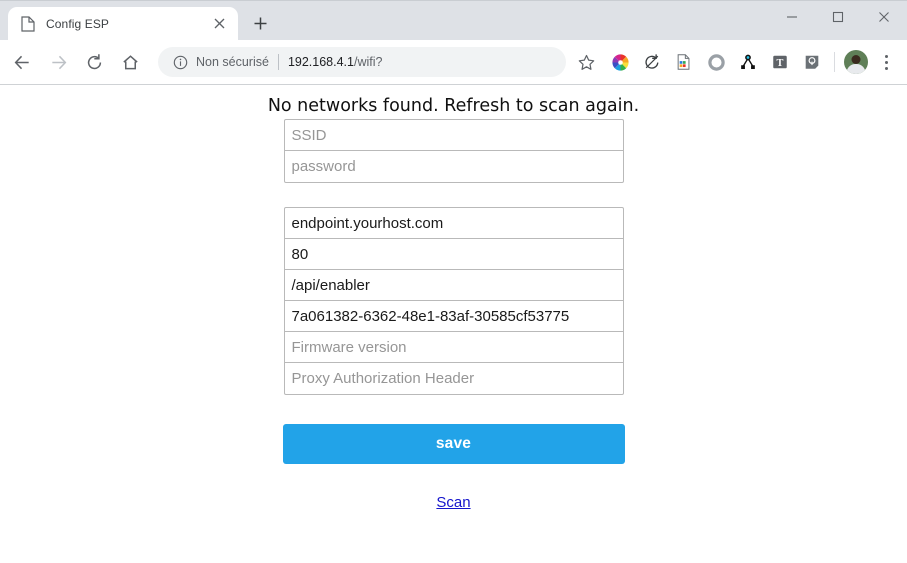 This screenshot has height=563, width=907. Describe the element at coordinates (368, 62) in the screenshot. I see `url-path: /wifi?` at that location.